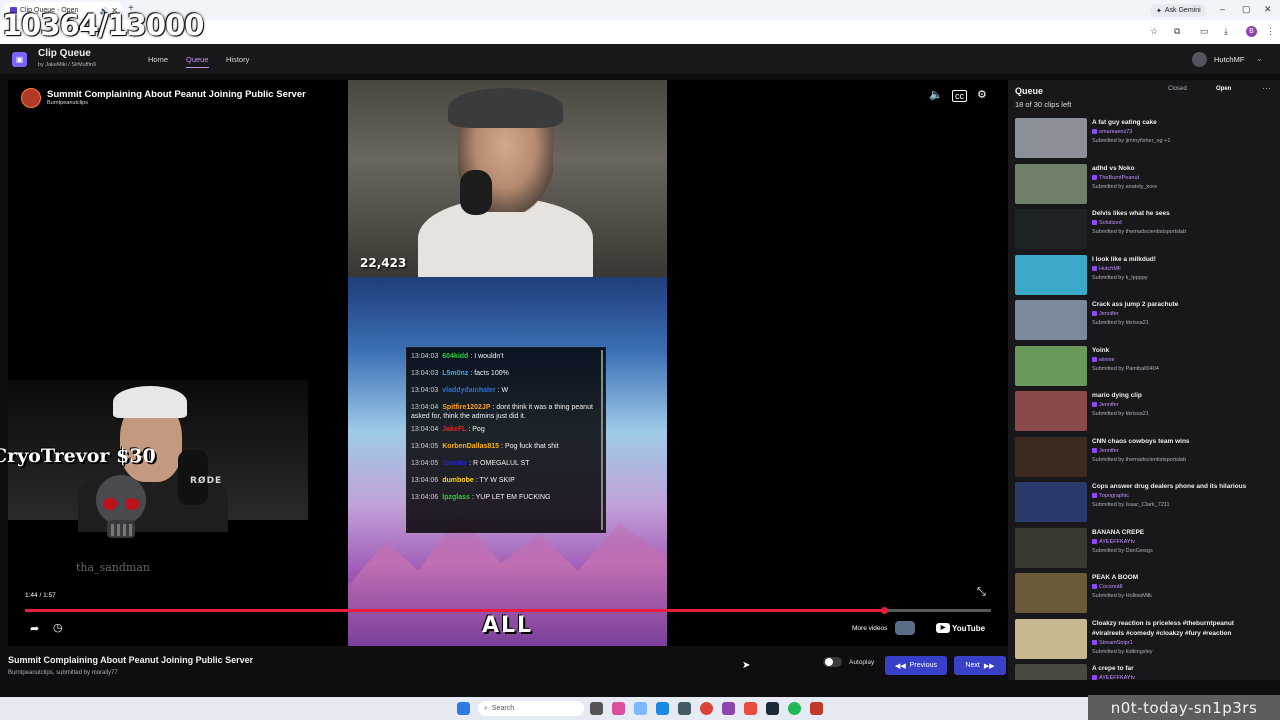  What do you see at coordinates (980, 665) in the screenshot?
I see `next-button: Next ▶▶` at bounding box center [980, 665].